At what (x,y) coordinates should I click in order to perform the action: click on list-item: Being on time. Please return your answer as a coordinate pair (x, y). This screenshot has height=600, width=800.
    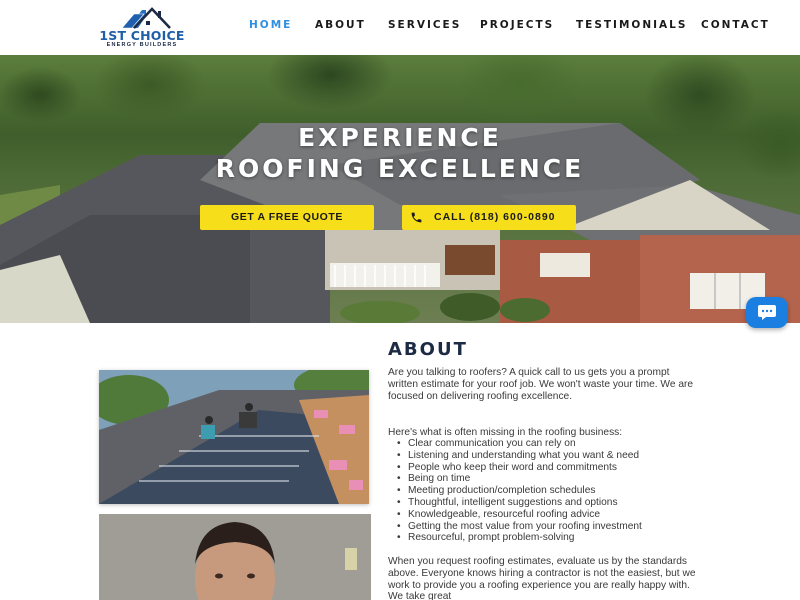
    Looking at the image, I should click on (545, 479).